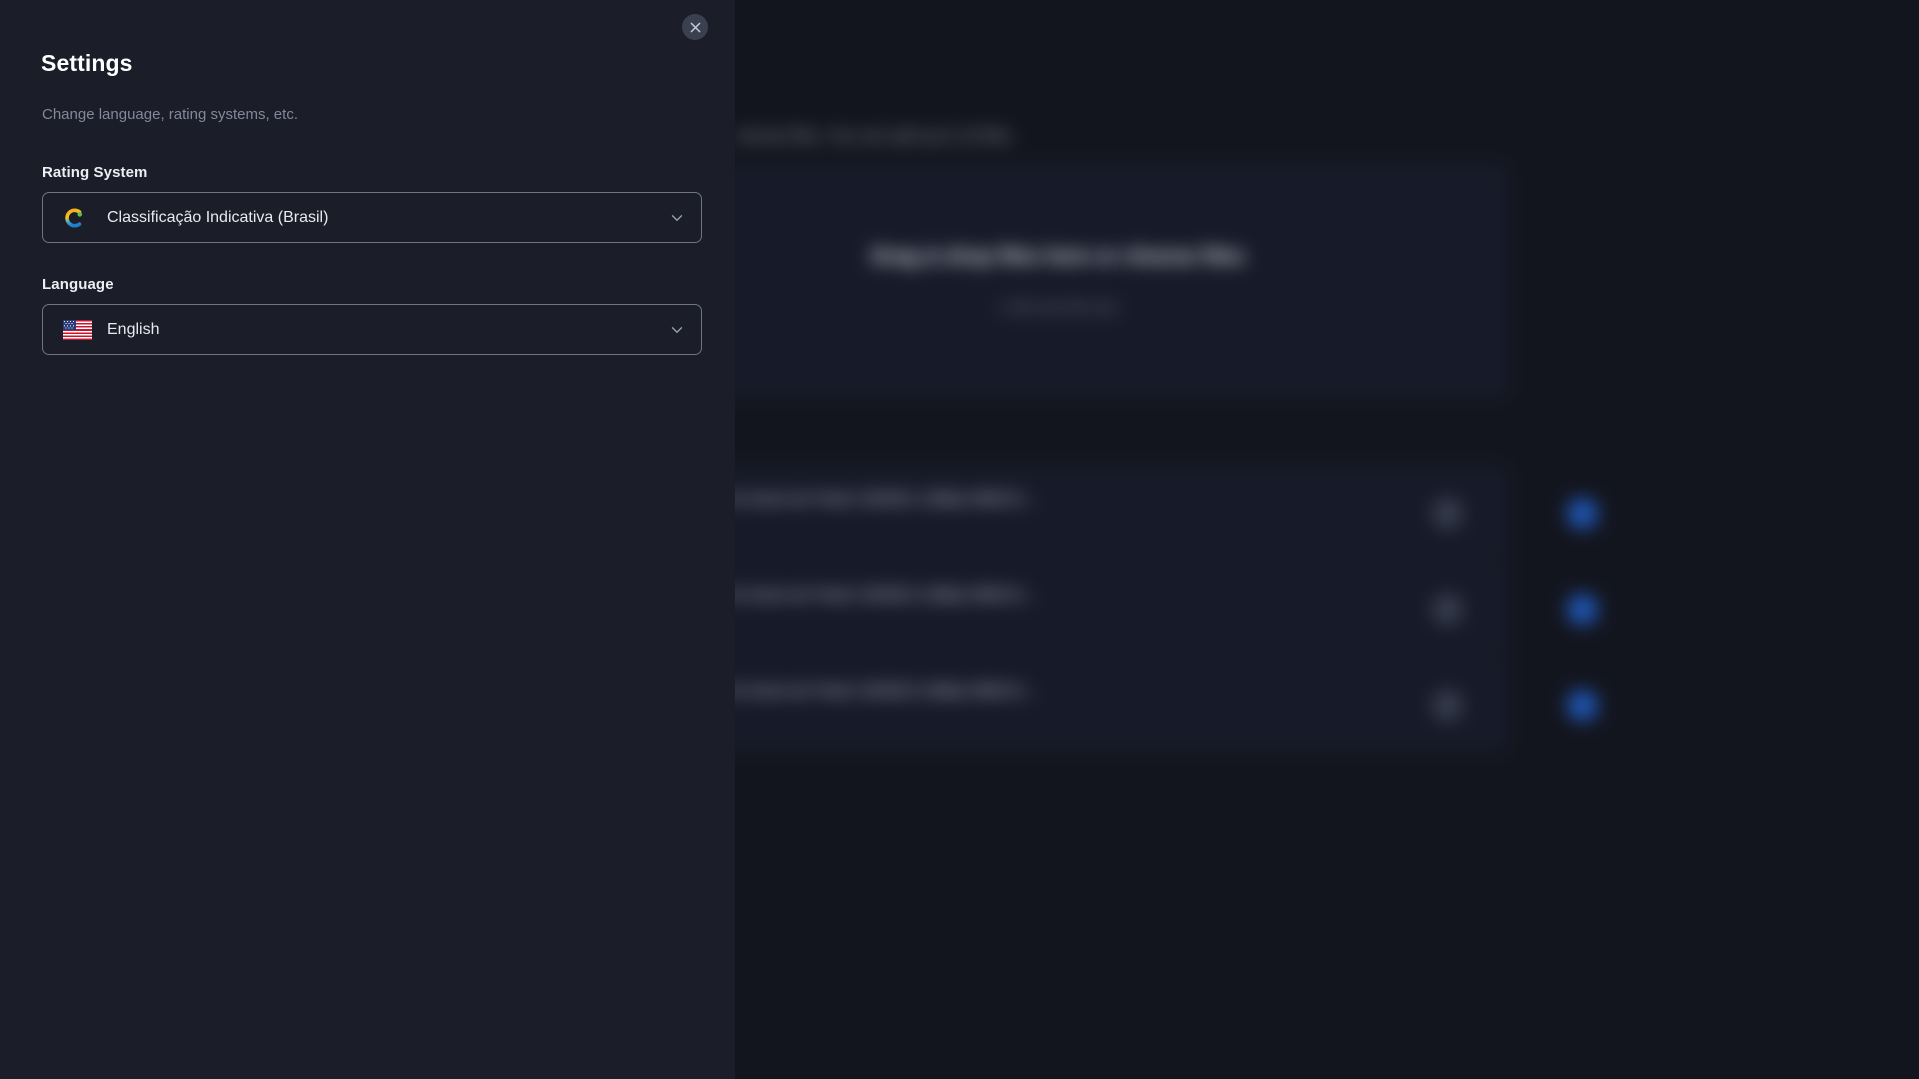  Describe the element at coordinates (78, 218) in the screenshot. I see `classind-logo-icon` at that location.